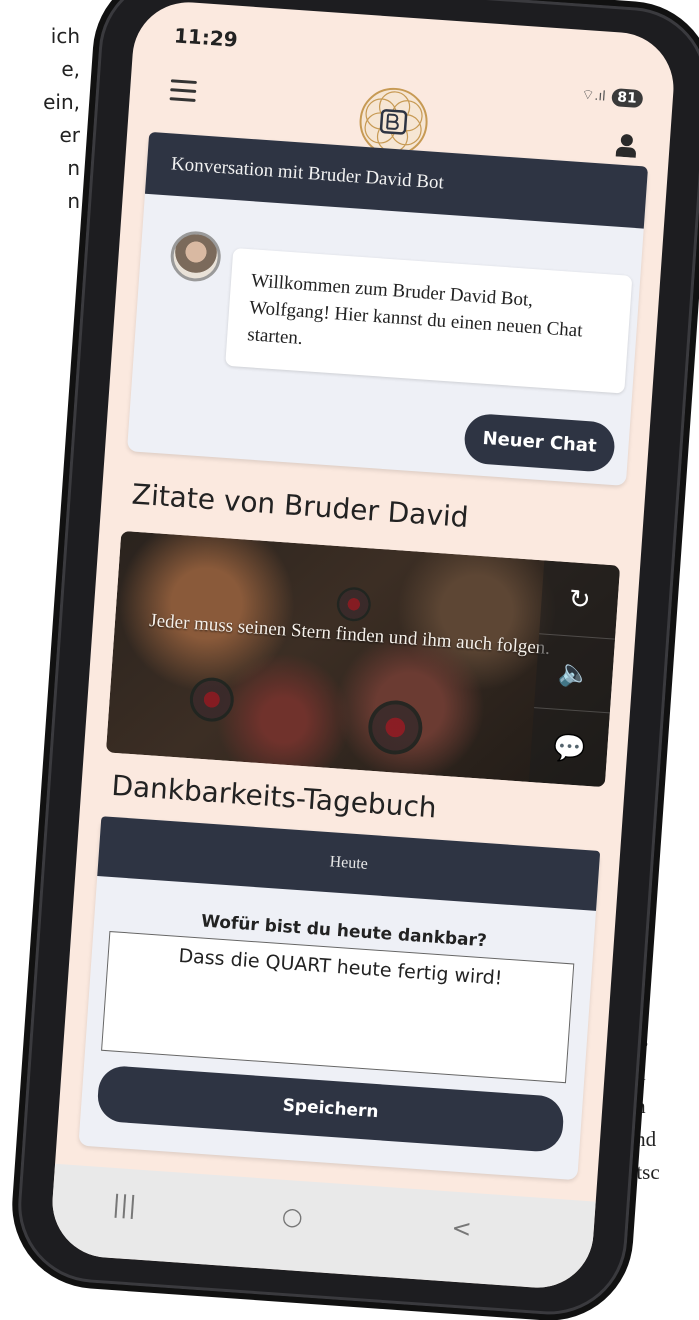 This screenshot has height=1320, width=699. What do you see at coordinates (627, 145) in the screenshot?
I see `user-icon` at bounding box center [627, 145].